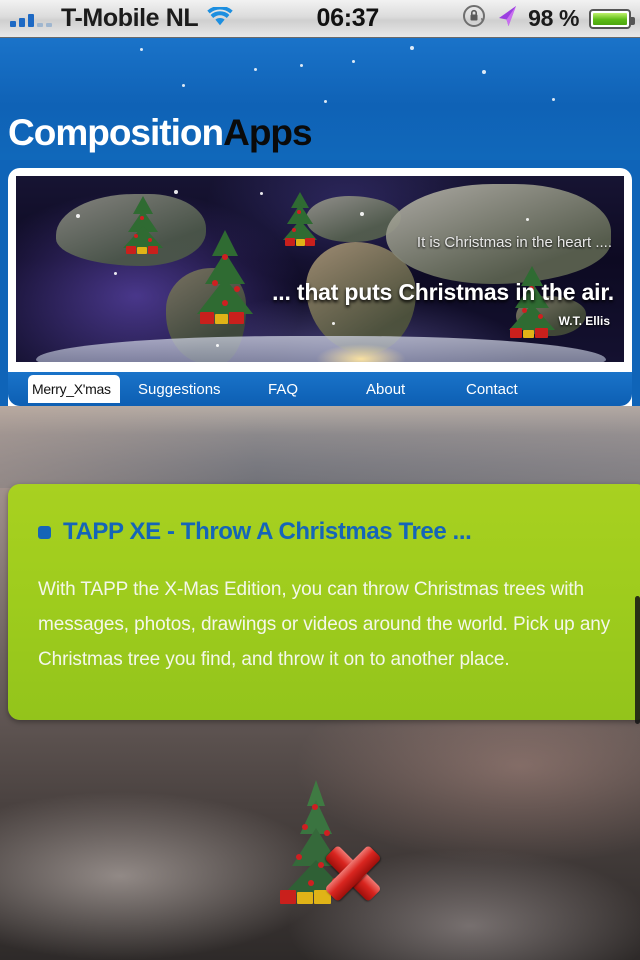 The width and height of the screenshot is (640, 960). I want to click on banner-quote-line2: ... that puts Christmas in the air., so click(443, 292).